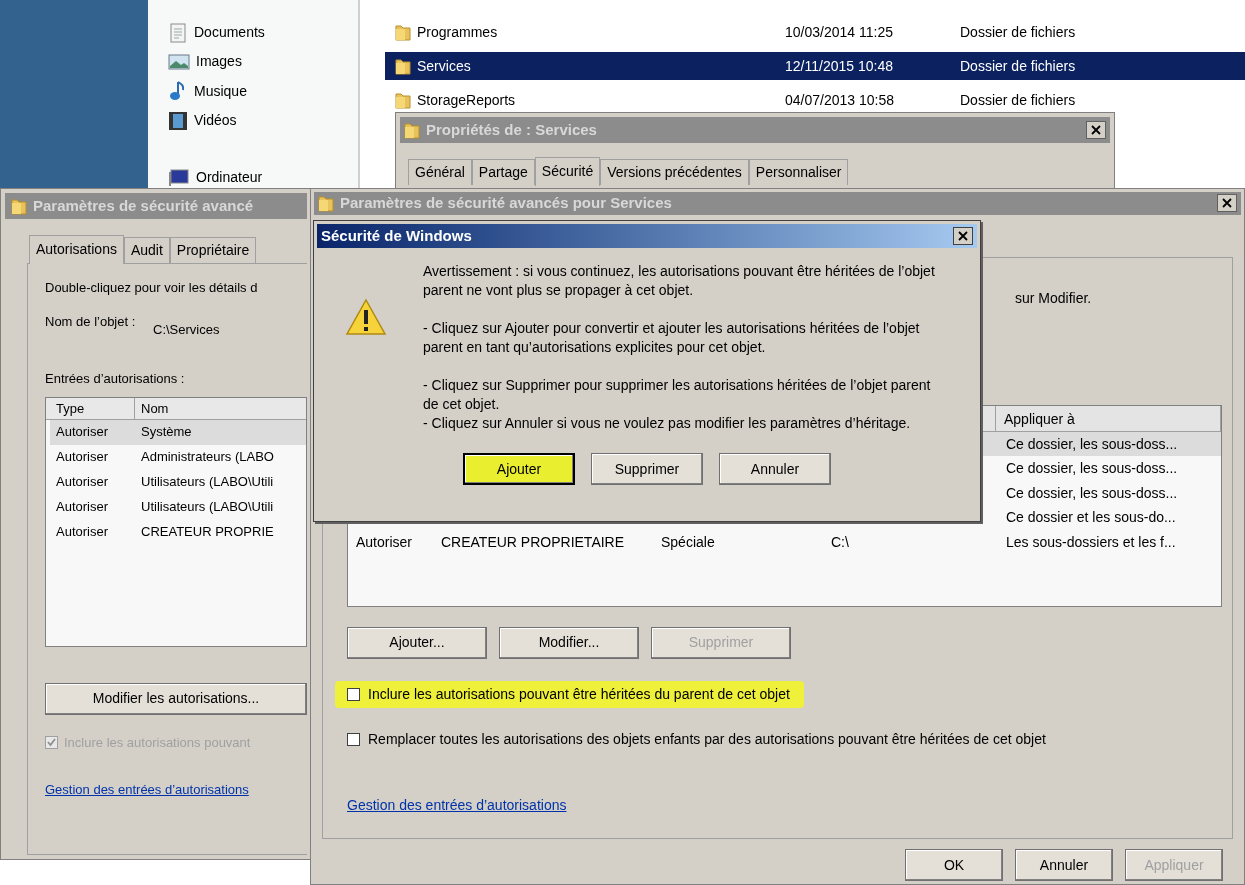 Image resolution: width=1245 pixels, height=885 pixels. I want to click on column-header: Appliquer à, so click(1108, 418).